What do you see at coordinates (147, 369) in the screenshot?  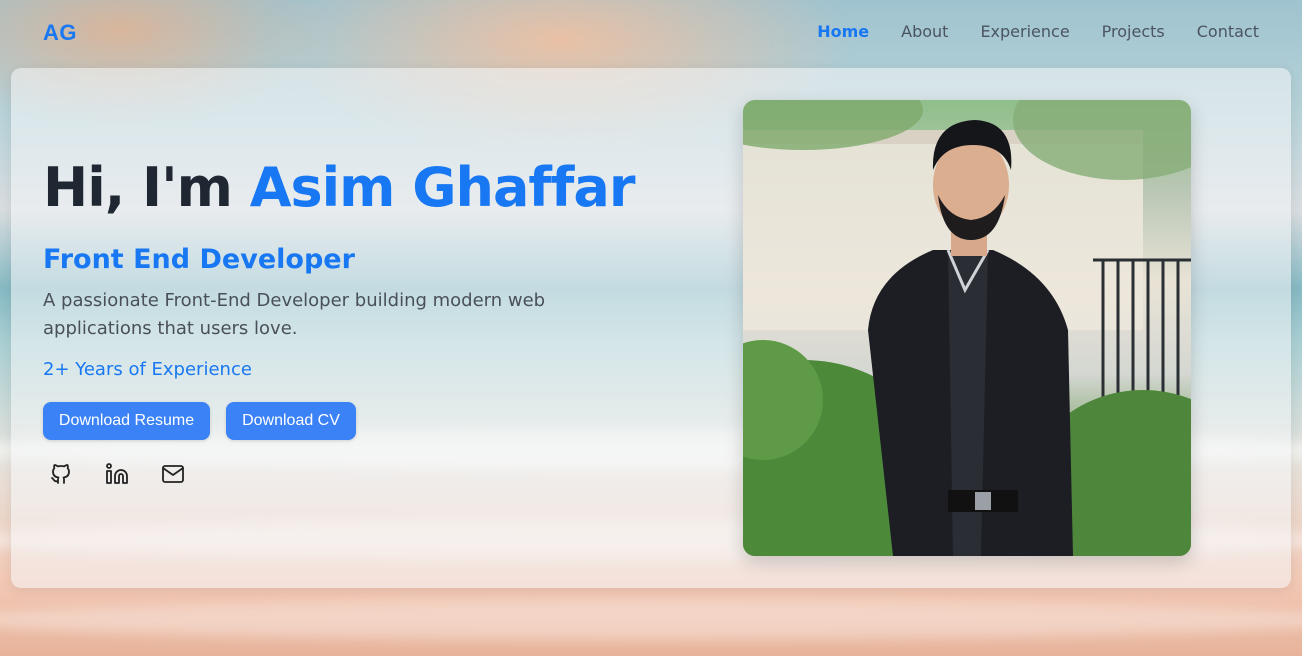 I see `experience-label: 2+ Years of Experience` at bounding box center [147, 369].